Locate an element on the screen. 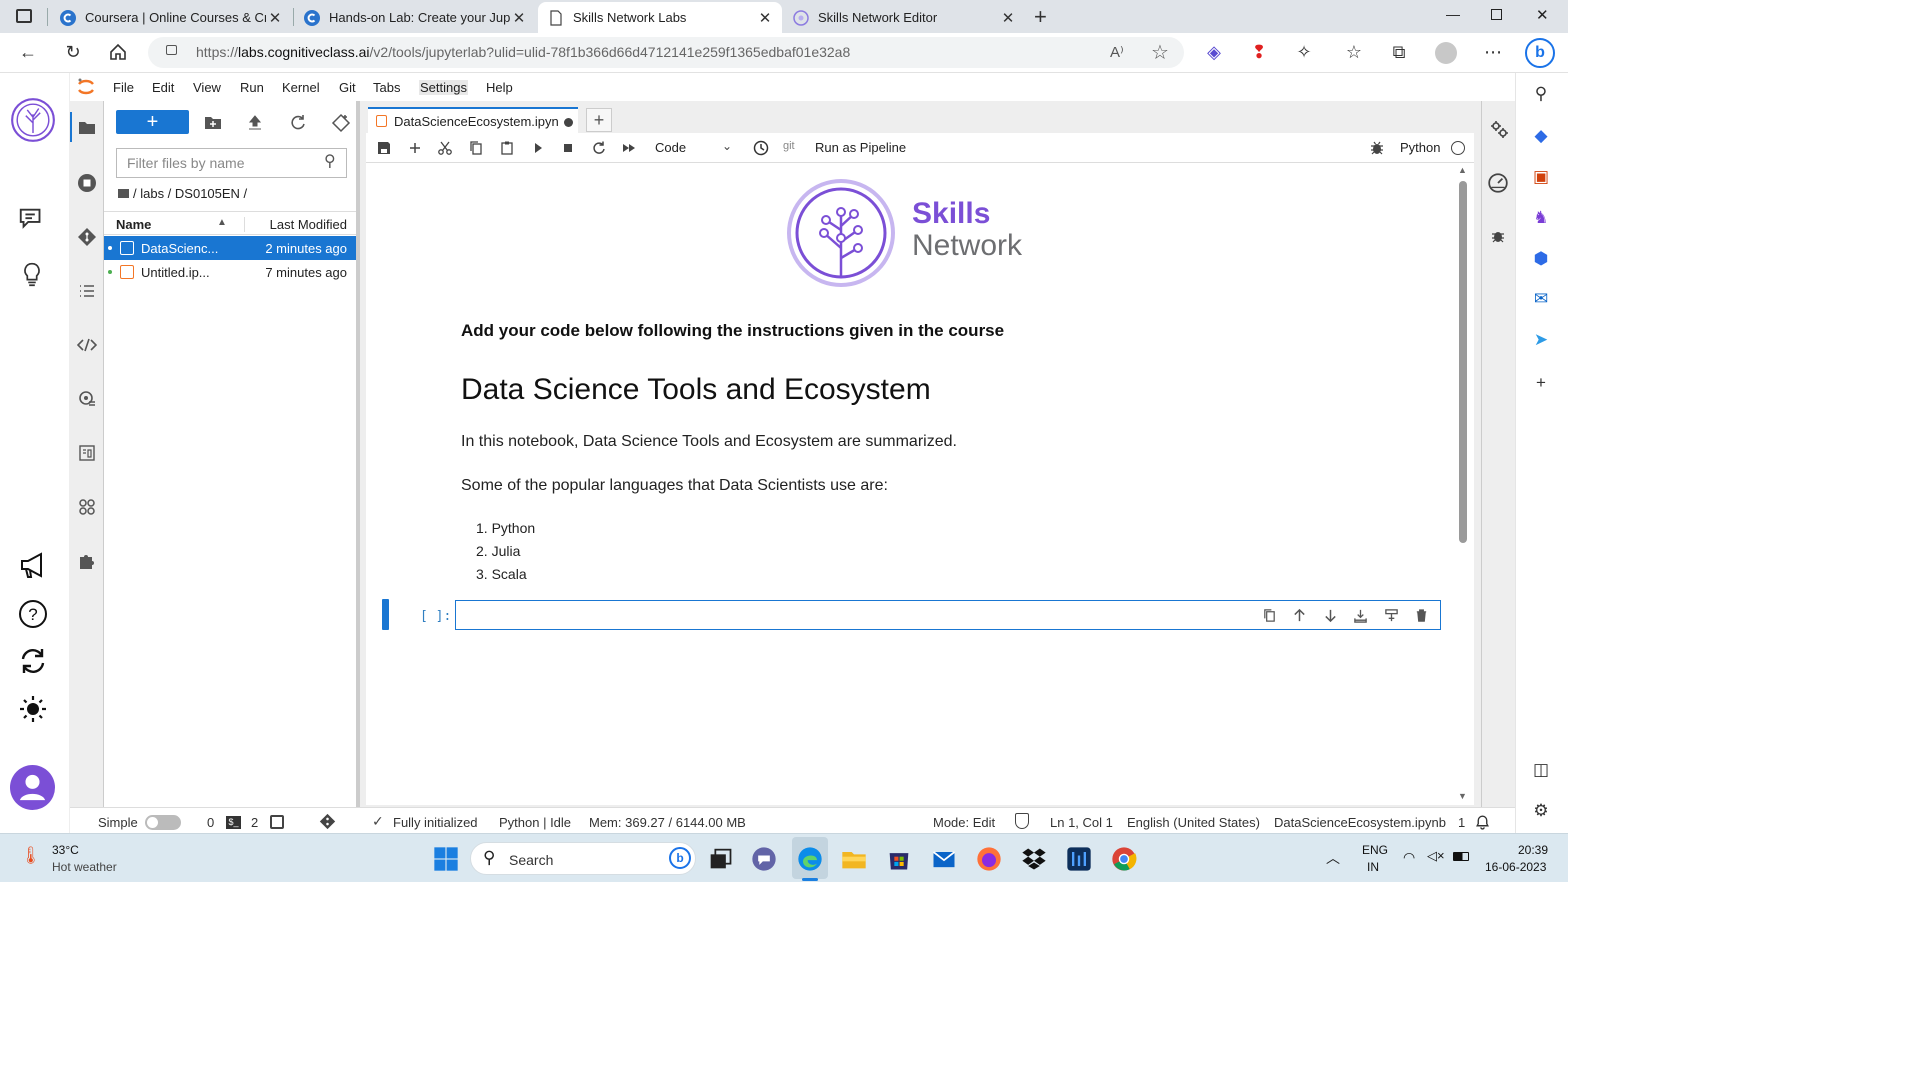 This screenshot has height=1080, width=1920. menu-git: Git is located at coordinates (347, 87).